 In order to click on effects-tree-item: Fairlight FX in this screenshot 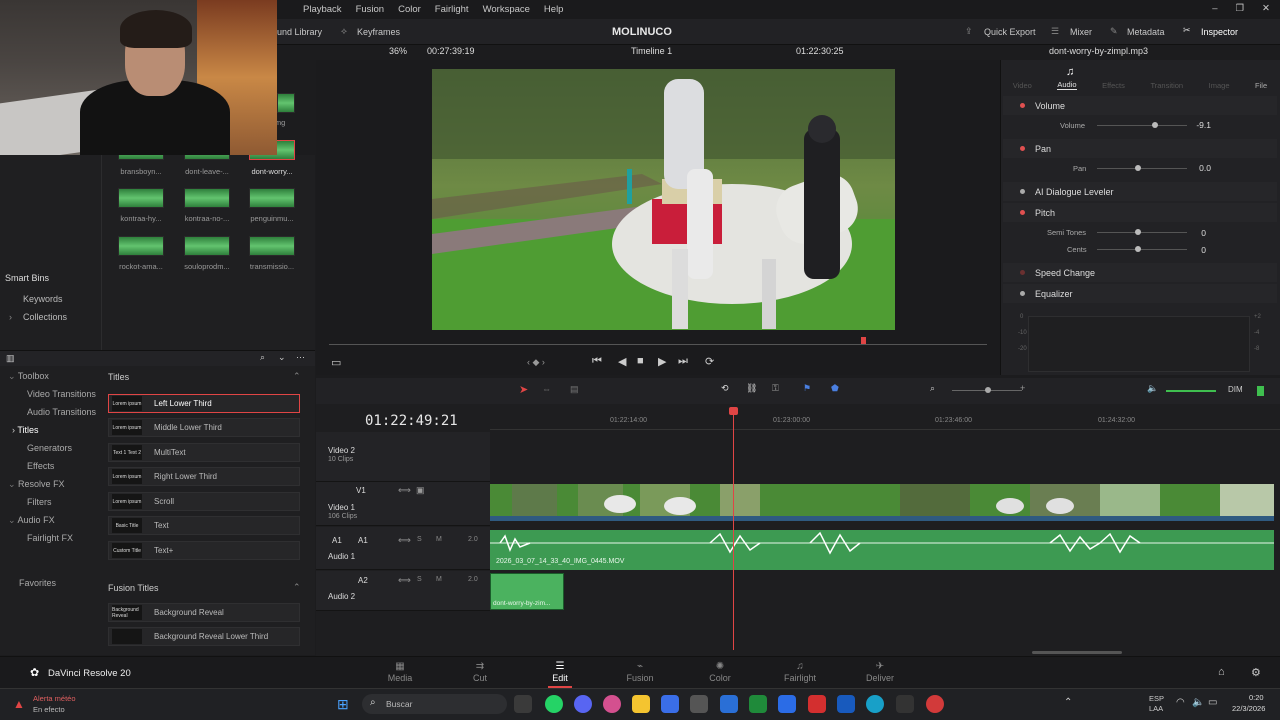, I will do `click(50, 538)`.